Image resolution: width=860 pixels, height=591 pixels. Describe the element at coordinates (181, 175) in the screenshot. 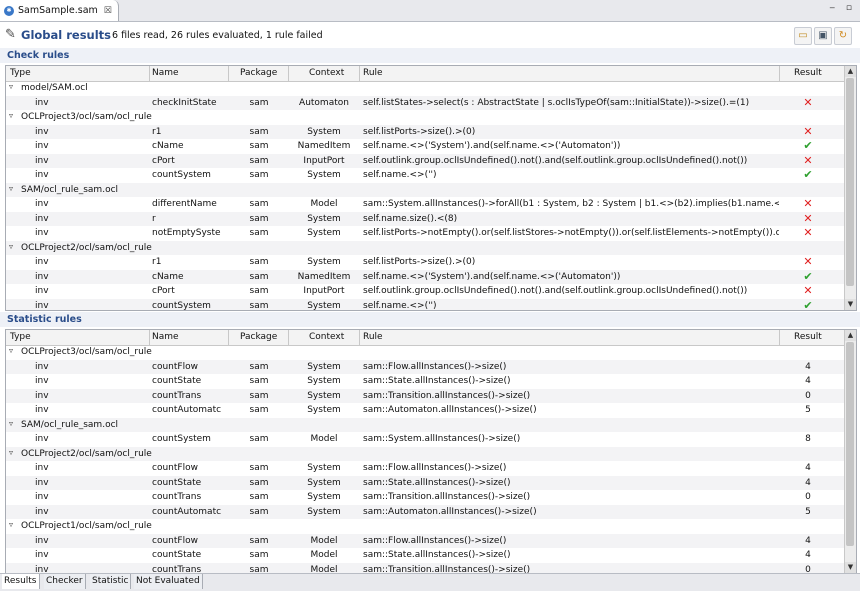

I see `cell-name: countSystem` at that location.